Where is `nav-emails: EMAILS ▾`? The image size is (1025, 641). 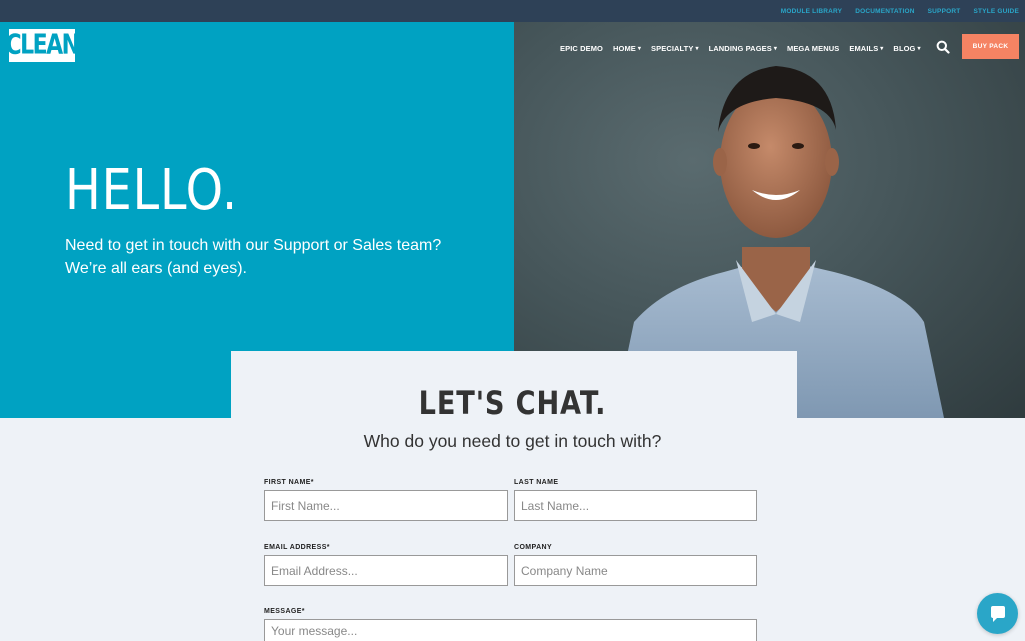
nav-emails: EMAILS ▾ is located at coordinates (866, 48).